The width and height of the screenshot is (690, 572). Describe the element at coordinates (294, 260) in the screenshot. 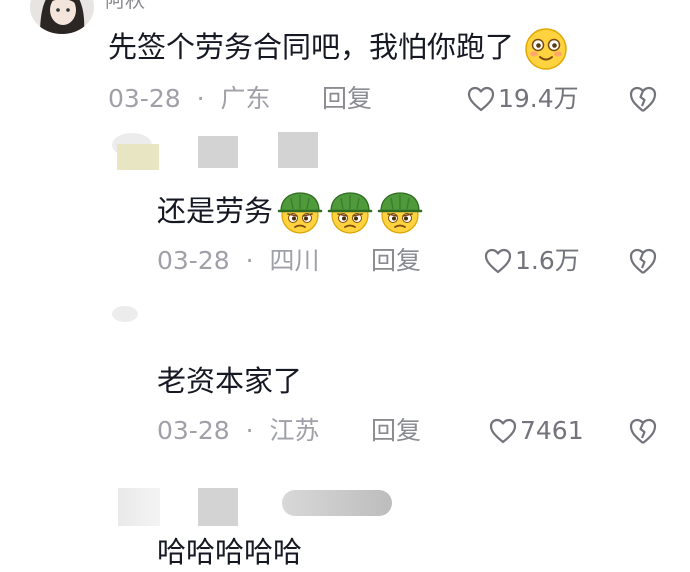

I see `comment-location: 四川` at that location.